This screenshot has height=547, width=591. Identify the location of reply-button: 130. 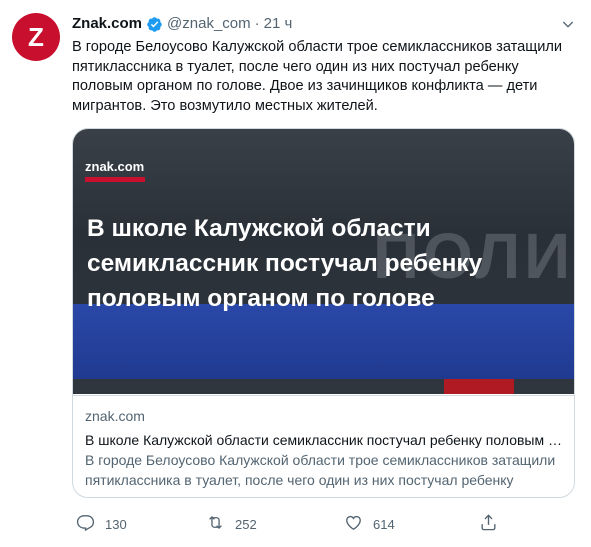
(101, 524).